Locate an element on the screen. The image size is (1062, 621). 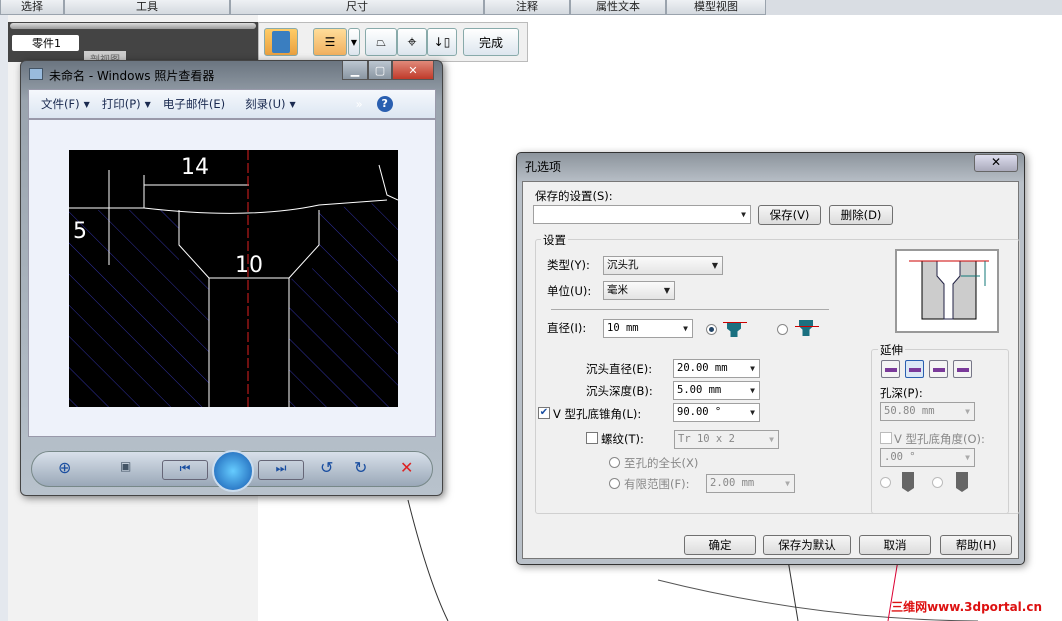
rotate-cw-icon: ↻ is located at coordinates (360, 467).